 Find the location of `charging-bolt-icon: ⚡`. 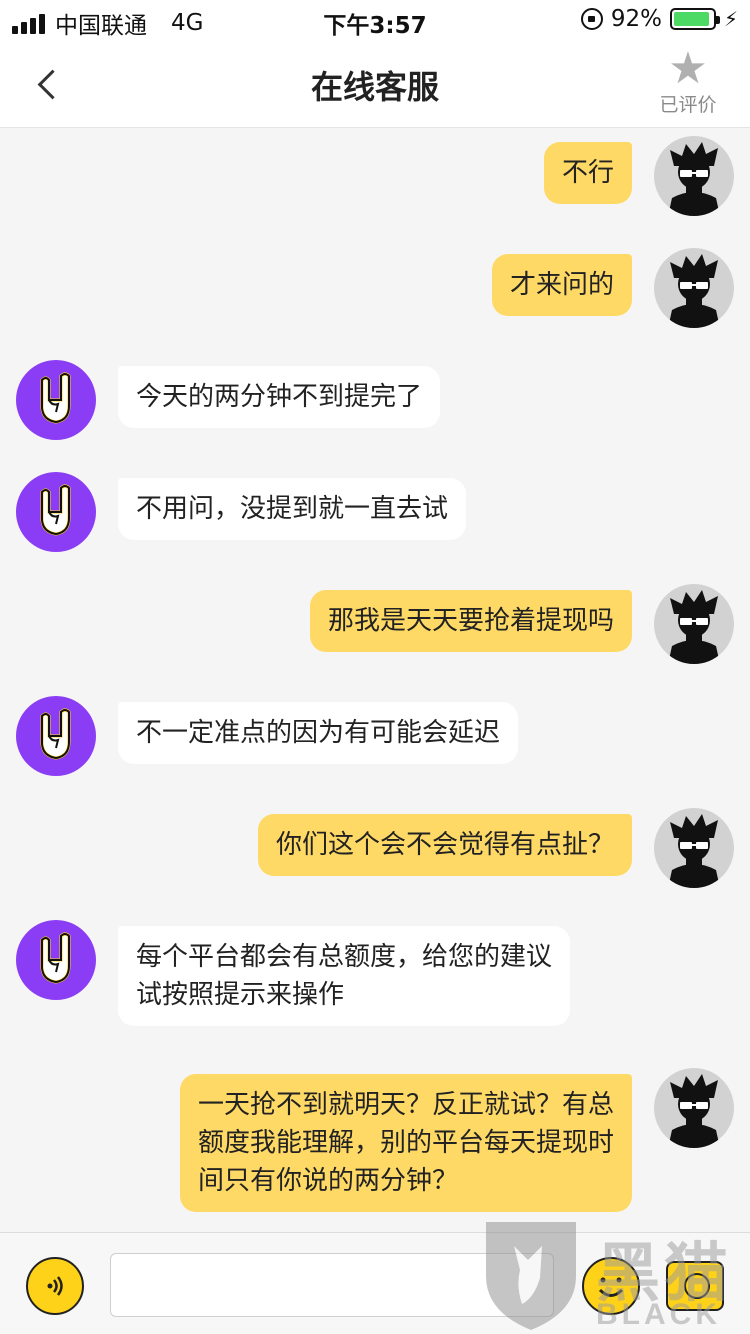

charging-bolt-icon: ⚡ is located at coordinates (730, 19).